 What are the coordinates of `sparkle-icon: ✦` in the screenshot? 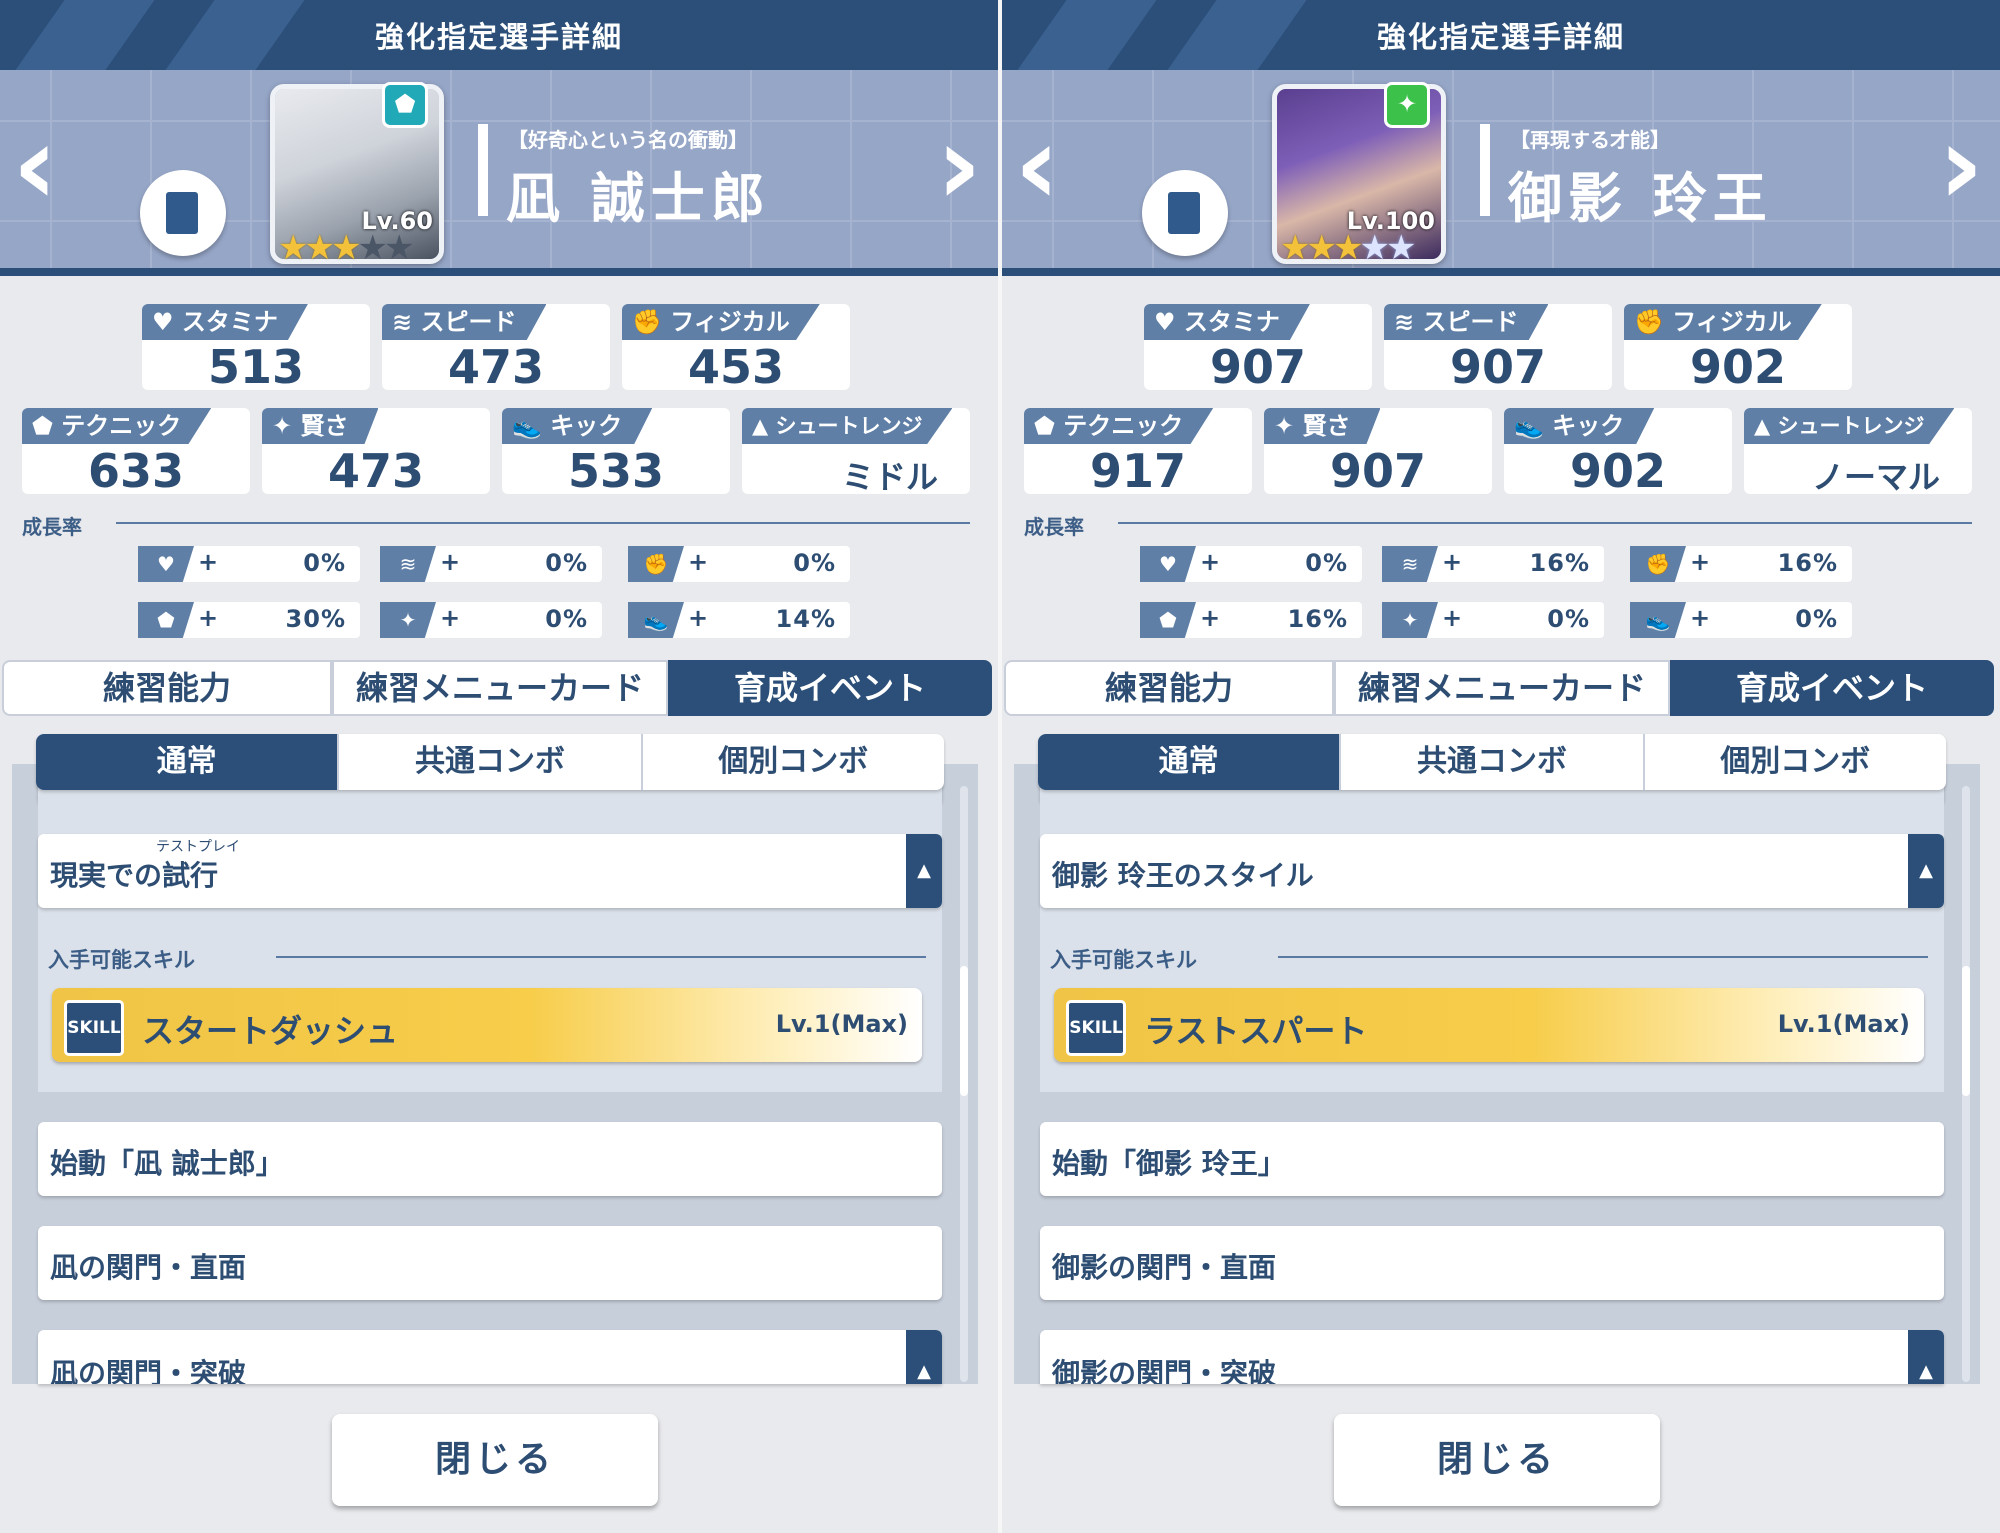 It's located at (408, 620).